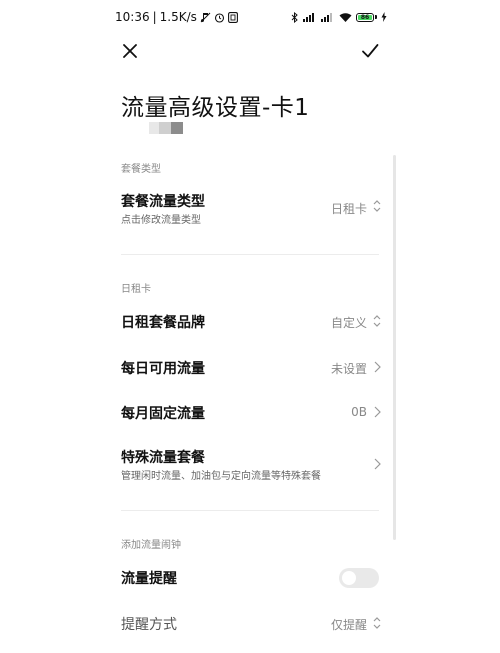  Describe the element at coordinates (250, 322) in the screenshot. I see `row-daily-brand: 日租套餐品牌 自定义` at that location.